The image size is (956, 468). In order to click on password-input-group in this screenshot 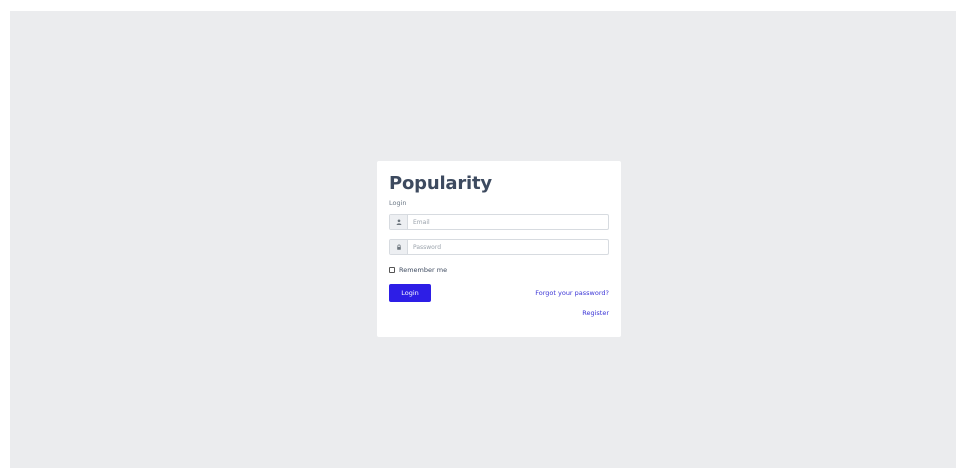, I will do `click(499, 247)`.